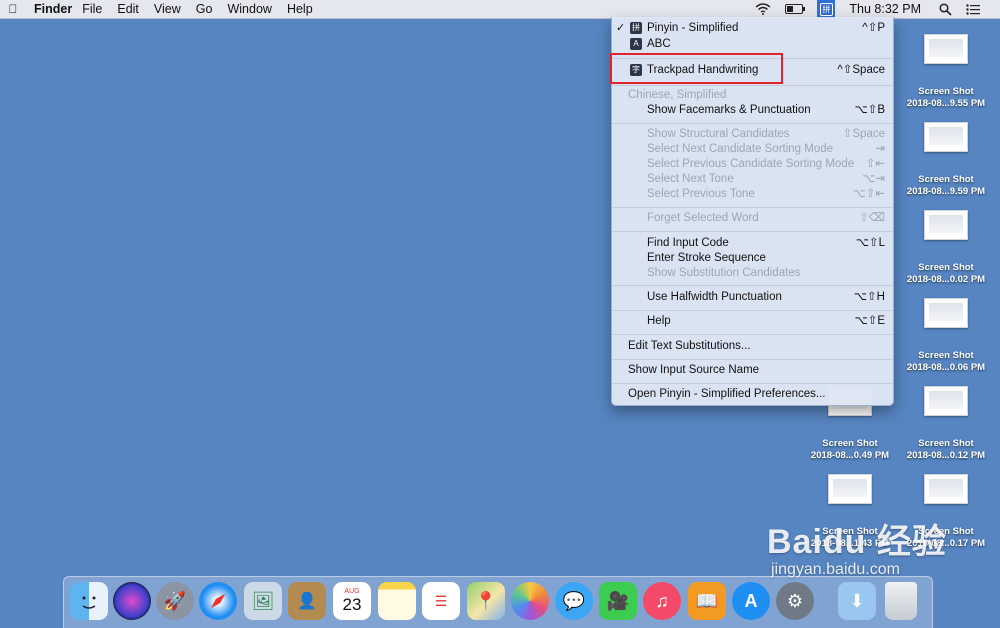 This screenshot has height=628, width=1000. I want to click on preview-icon: 🖼, so click(263, 601).